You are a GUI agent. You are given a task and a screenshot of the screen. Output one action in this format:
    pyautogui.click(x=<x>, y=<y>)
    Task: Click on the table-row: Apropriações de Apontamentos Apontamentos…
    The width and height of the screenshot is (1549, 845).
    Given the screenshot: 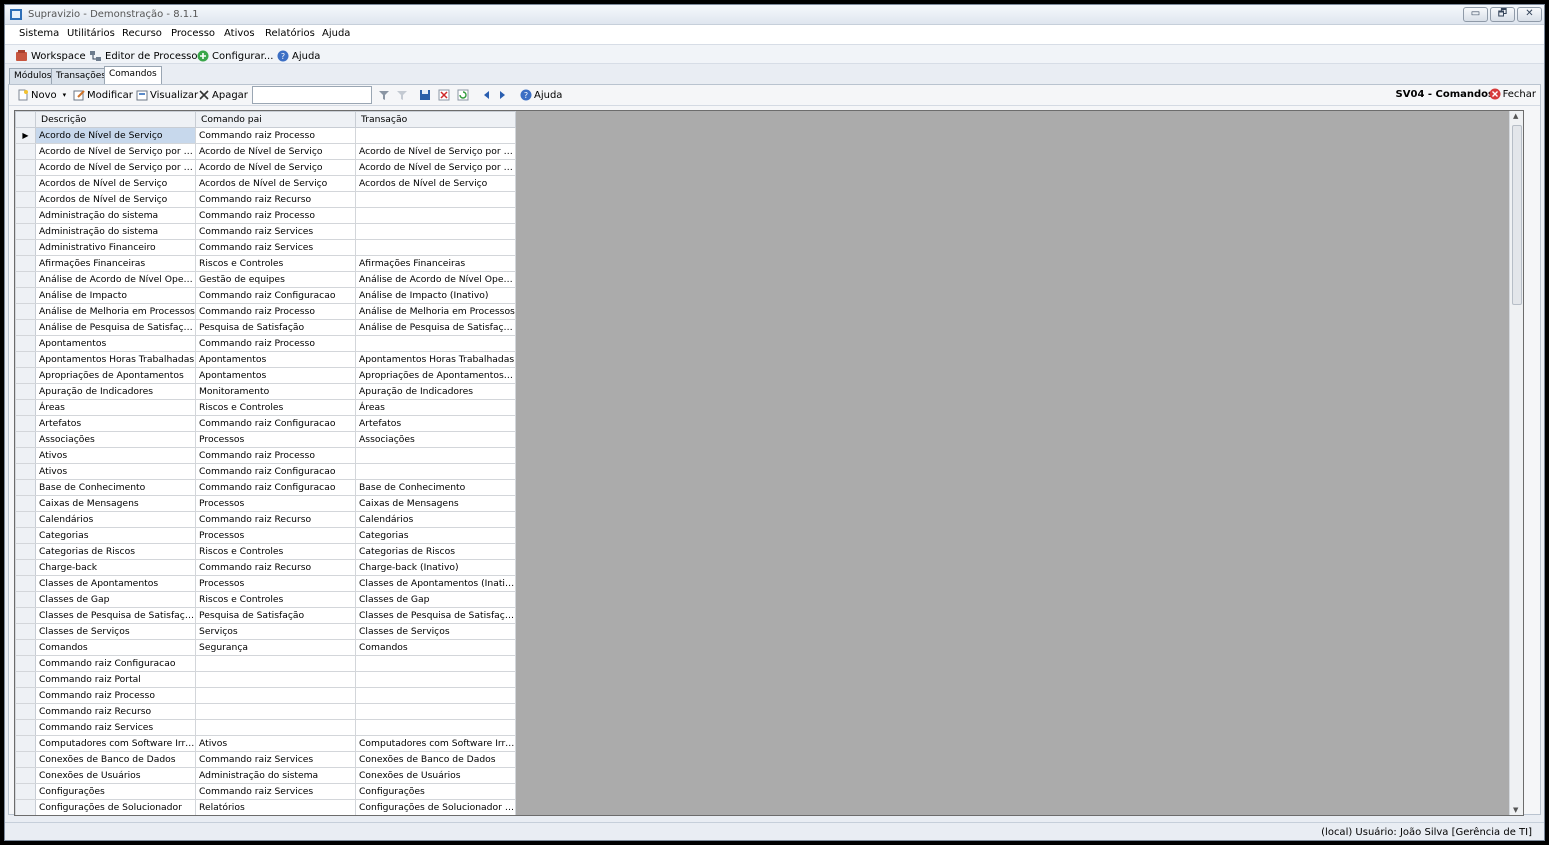 What is the action you would take?
    pyautogui.click(x=265, y=375)
    